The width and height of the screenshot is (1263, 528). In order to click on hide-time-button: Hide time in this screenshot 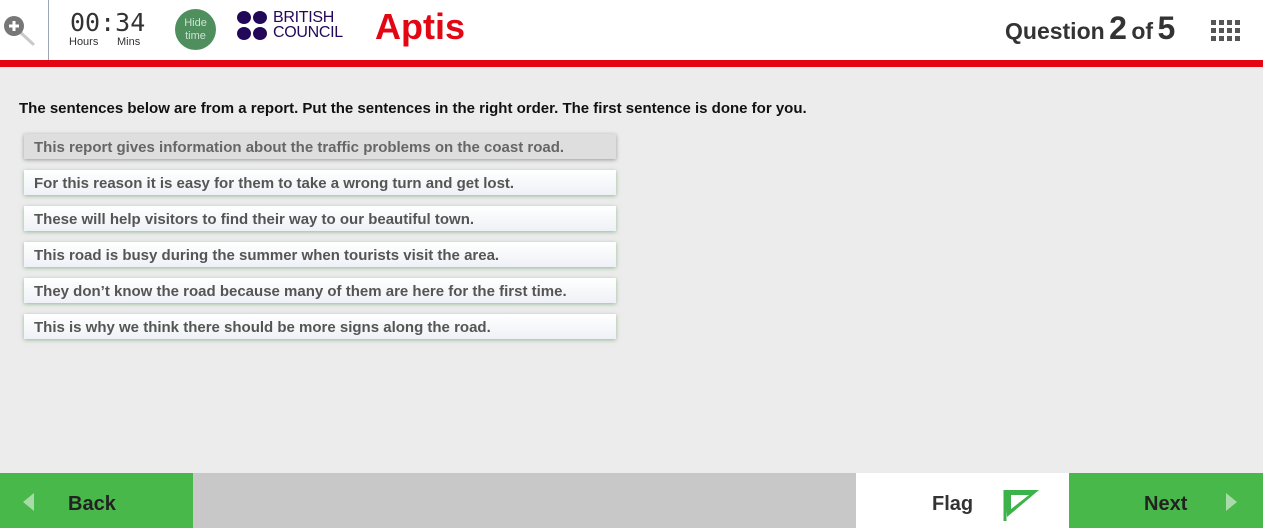, I will do `click(195, 29)`.